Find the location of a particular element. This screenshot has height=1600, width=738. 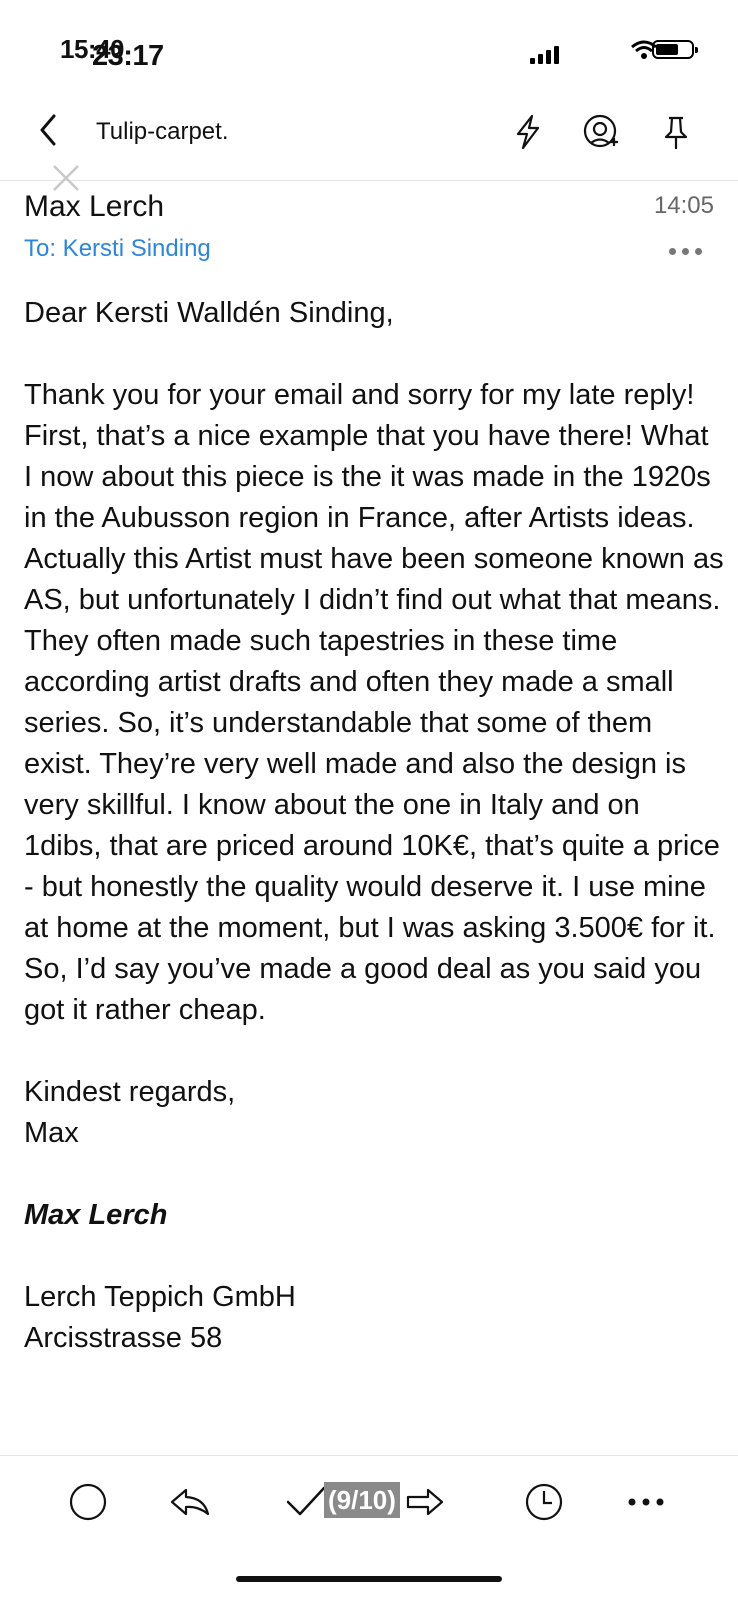

closing-name: Max is located at coordinates (51, 1133).